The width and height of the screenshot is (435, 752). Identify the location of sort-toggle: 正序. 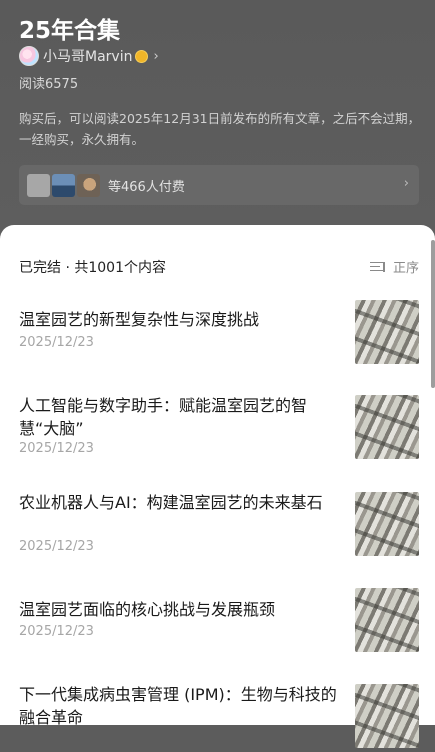
(394, 266).